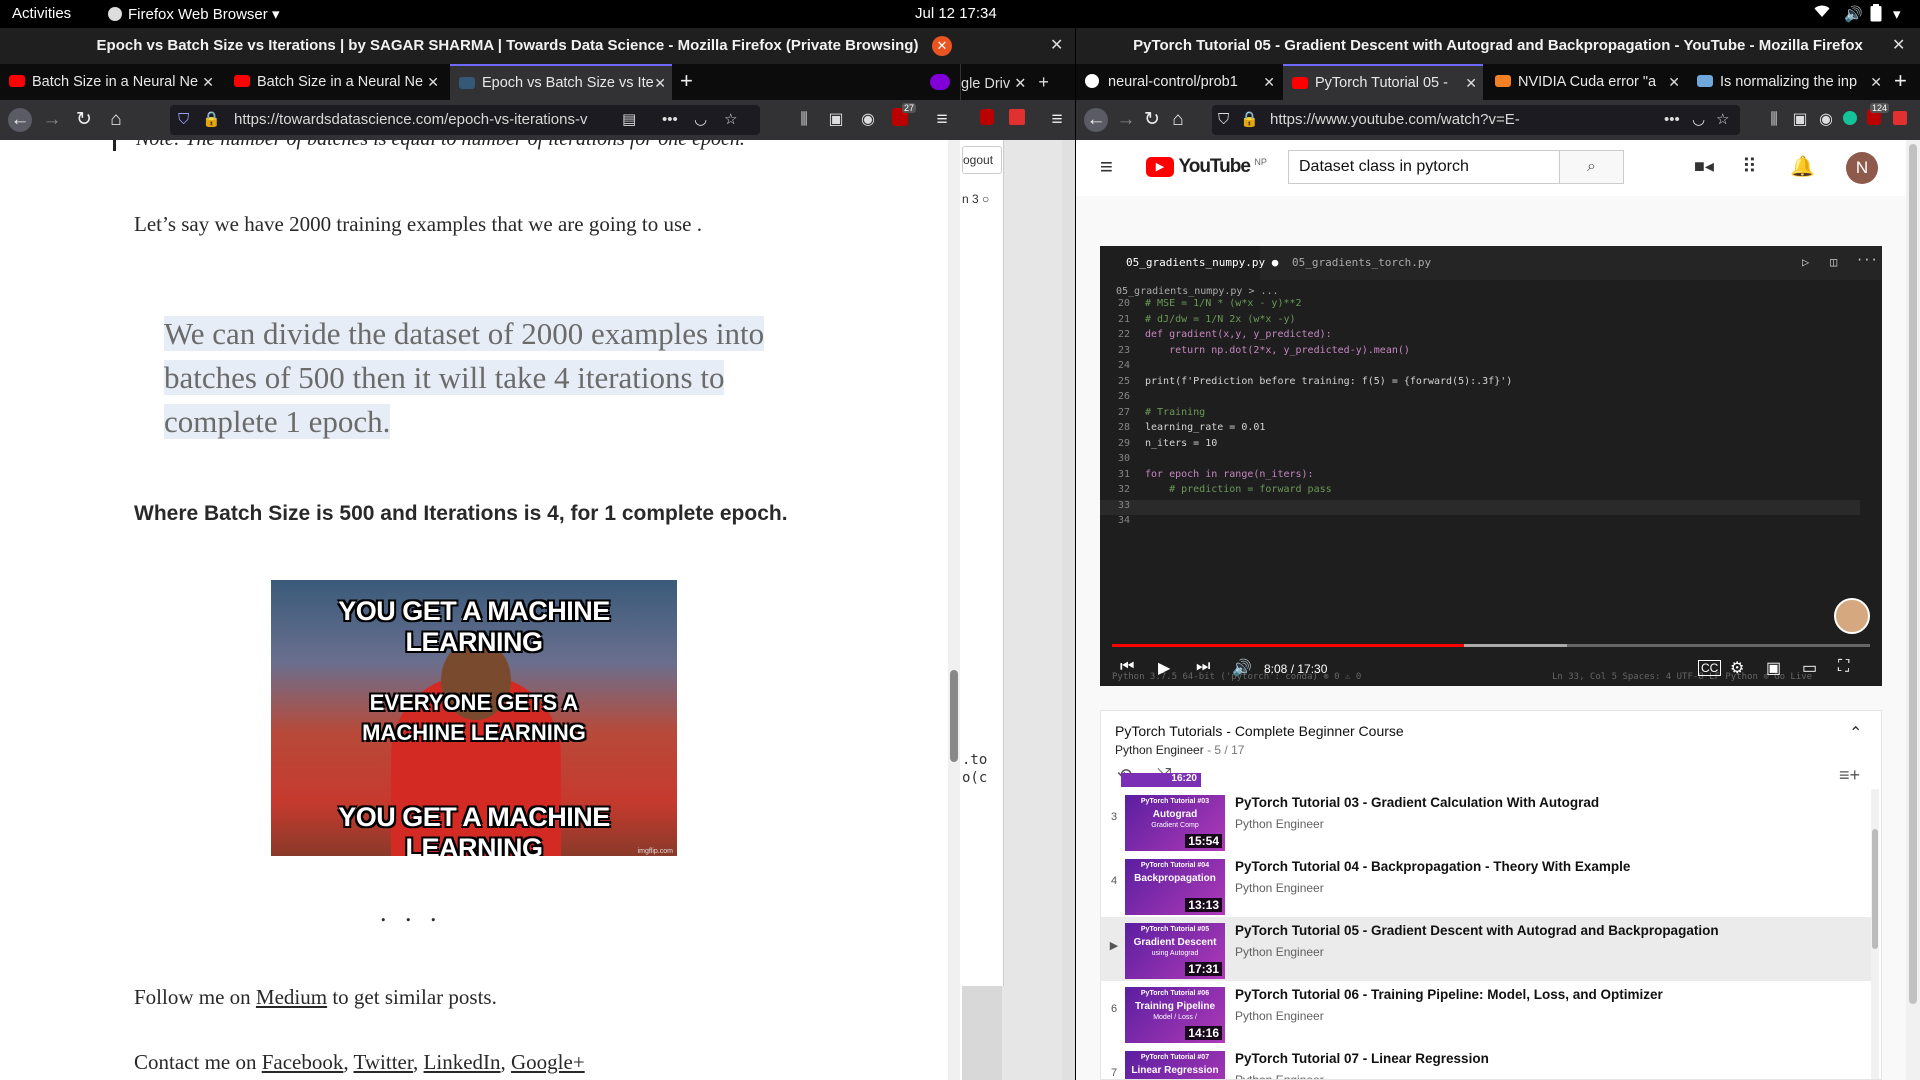 Image resolution: width=1920 pixels, height=1080 pixels. I want to click on search-button: ⌕, so click(1592, 167).